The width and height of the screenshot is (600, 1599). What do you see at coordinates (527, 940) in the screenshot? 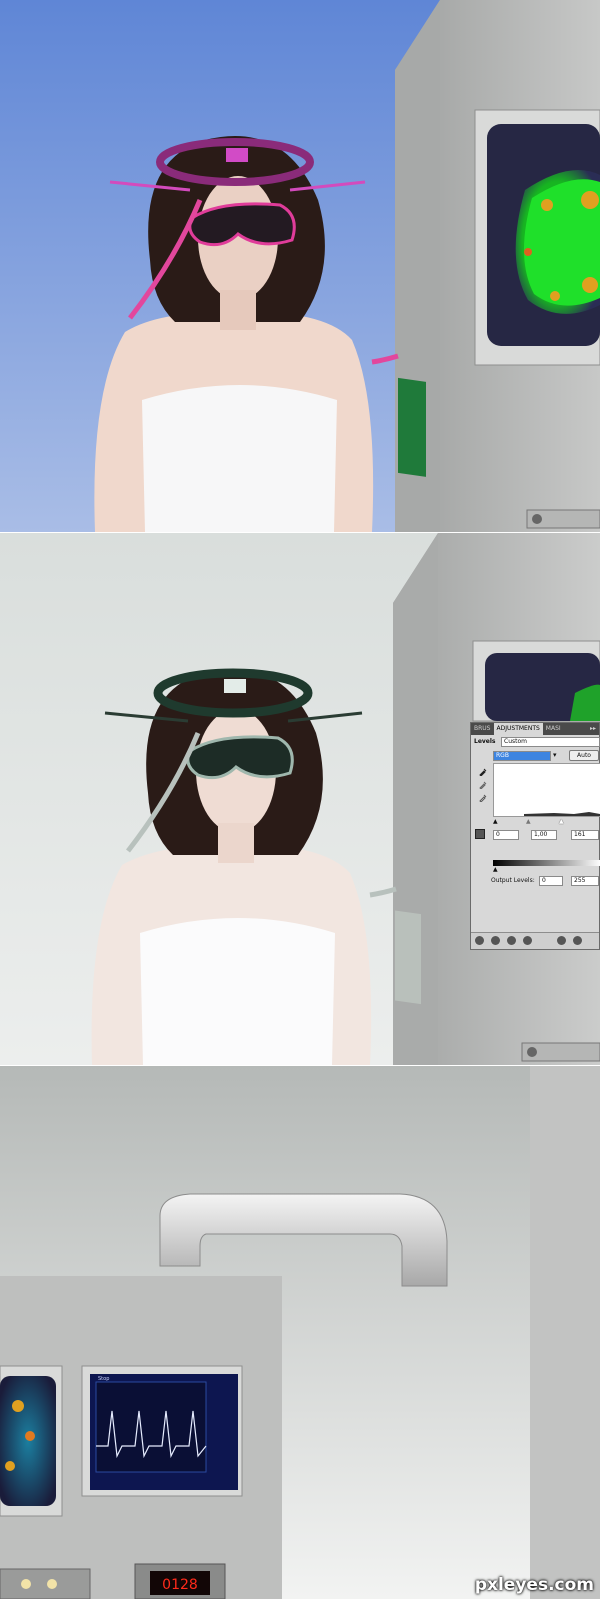
I see `view-previous-icon` at bounding box center [527, 940].